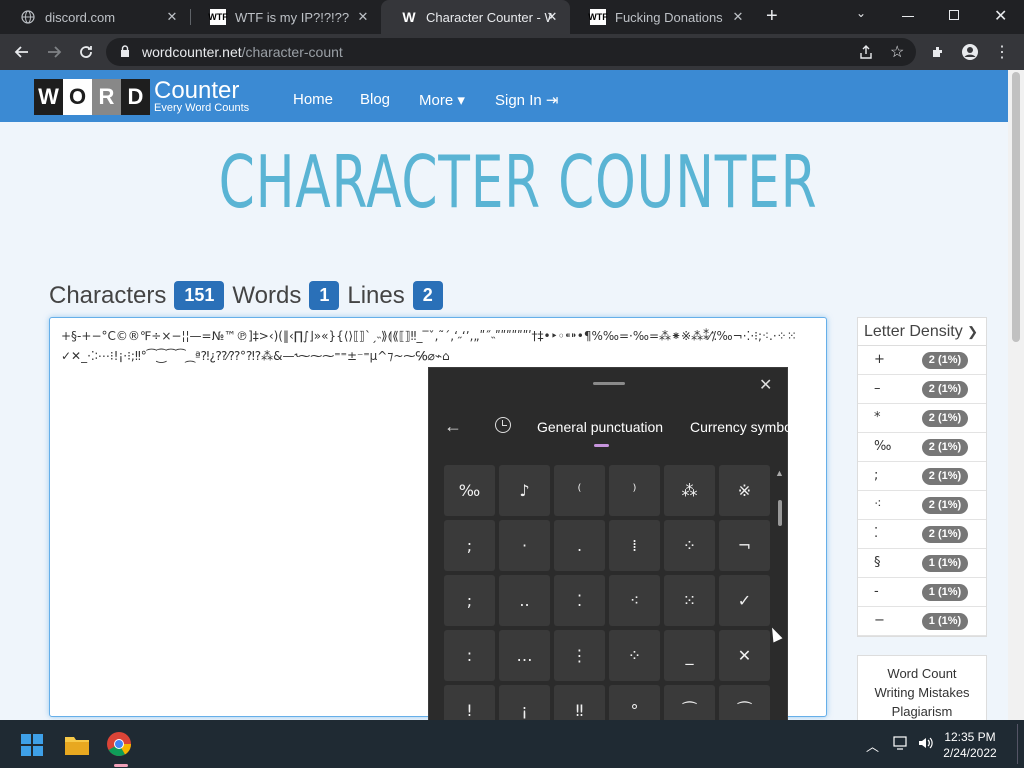 The width and height of the screenshot is (1024, 768). What do you see at coordinates (376, 295) in the screenshot?
I see `lines-label: Lines` at bounding box center [376, 295].